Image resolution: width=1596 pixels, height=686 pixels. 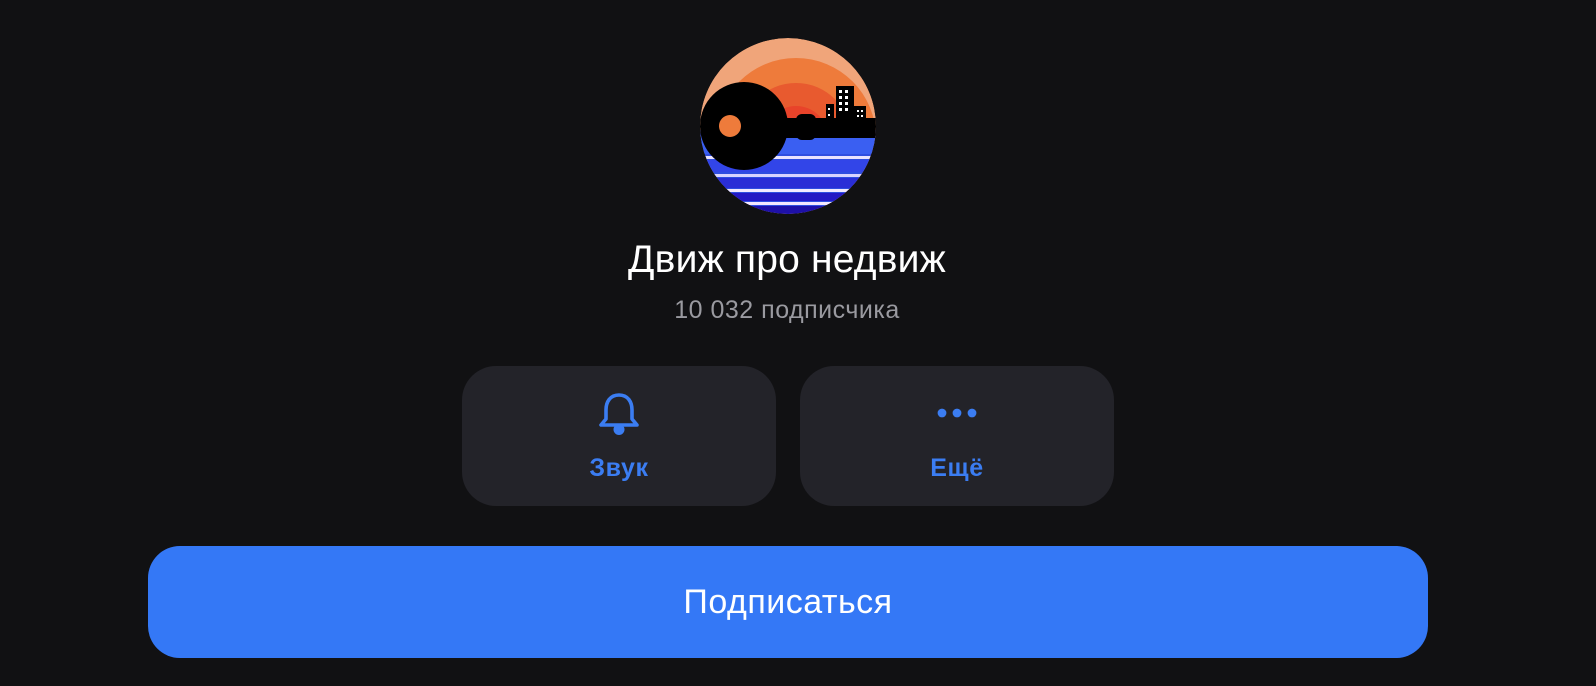 What do you see at coordinates (957, 468) in the screenshot?
I see `more-label: Ещё` at bounding box center [957, 468].